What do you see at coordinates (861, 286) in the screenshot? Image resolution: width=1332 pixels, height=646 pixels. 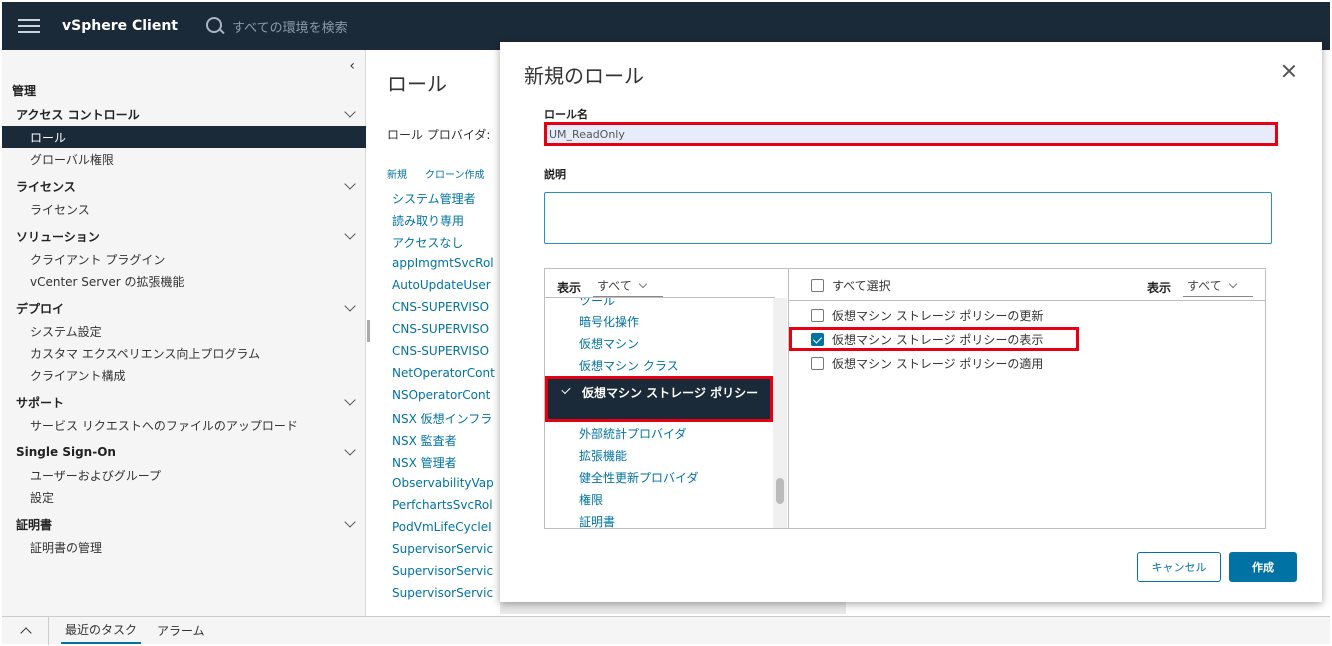 I see `select-all-label: すべて選択` at bounding box center [861, 286].